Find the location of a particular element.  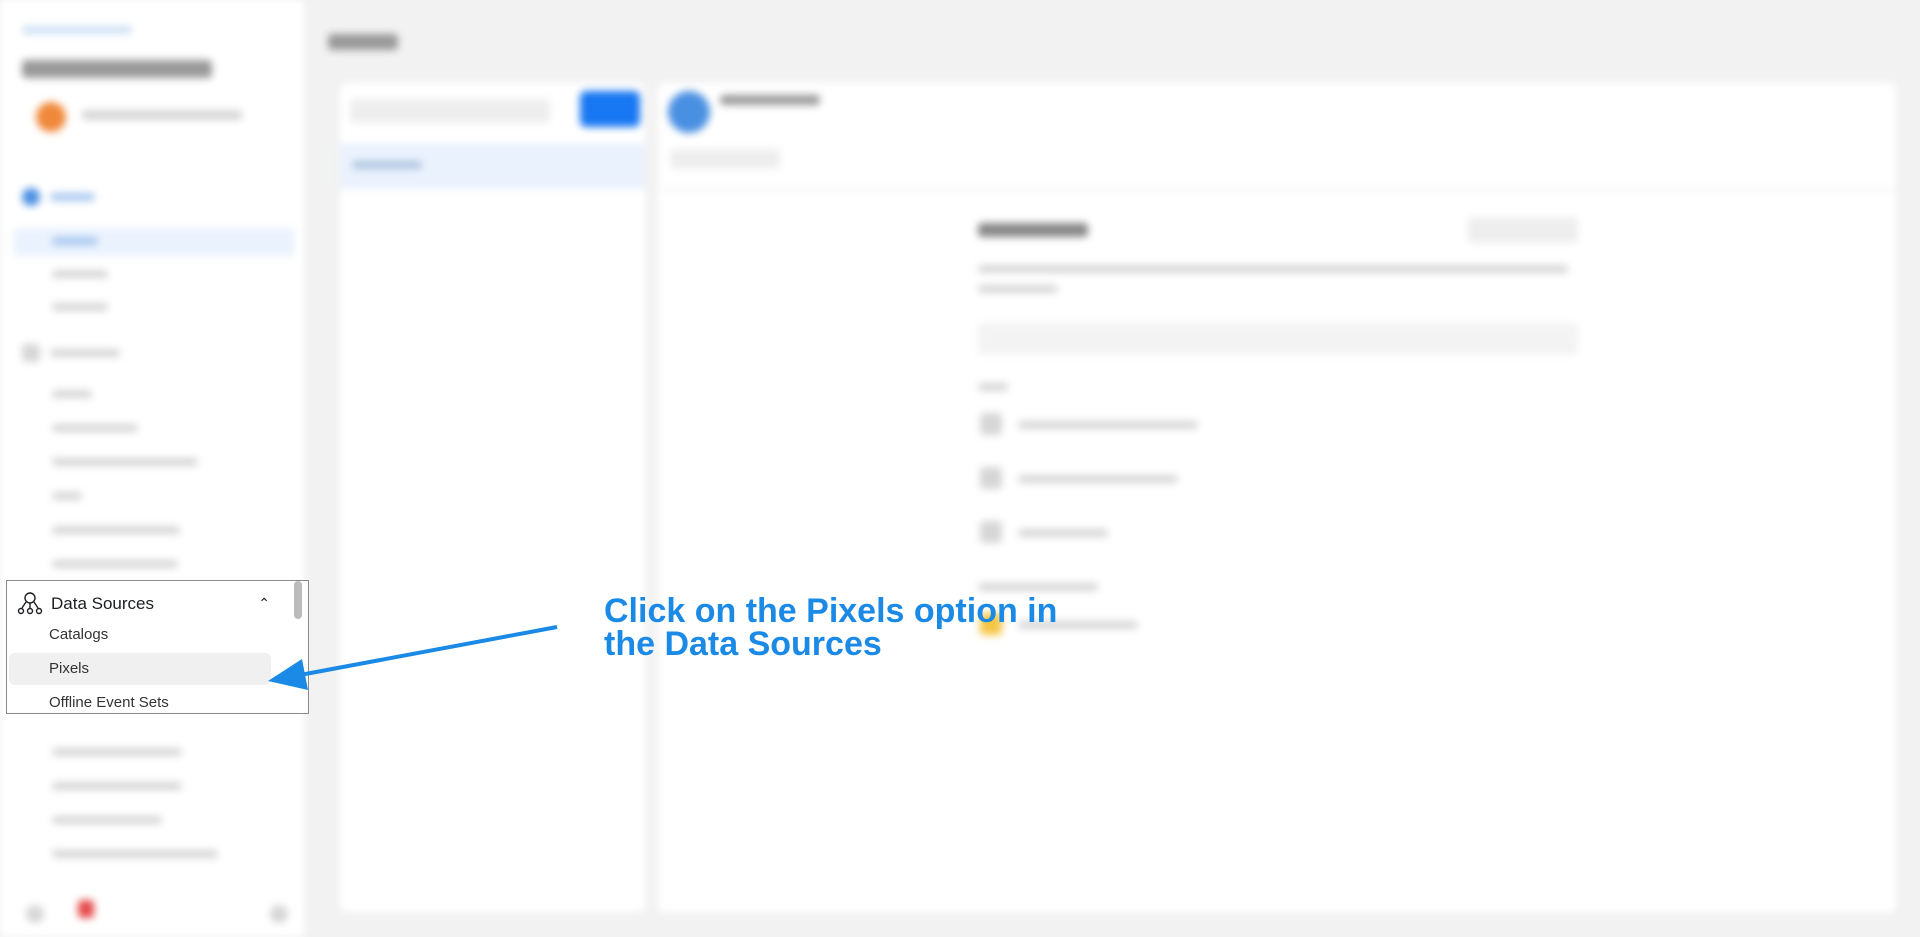

callout-line-2: the Data Sources is located at coordinates (743, 644).